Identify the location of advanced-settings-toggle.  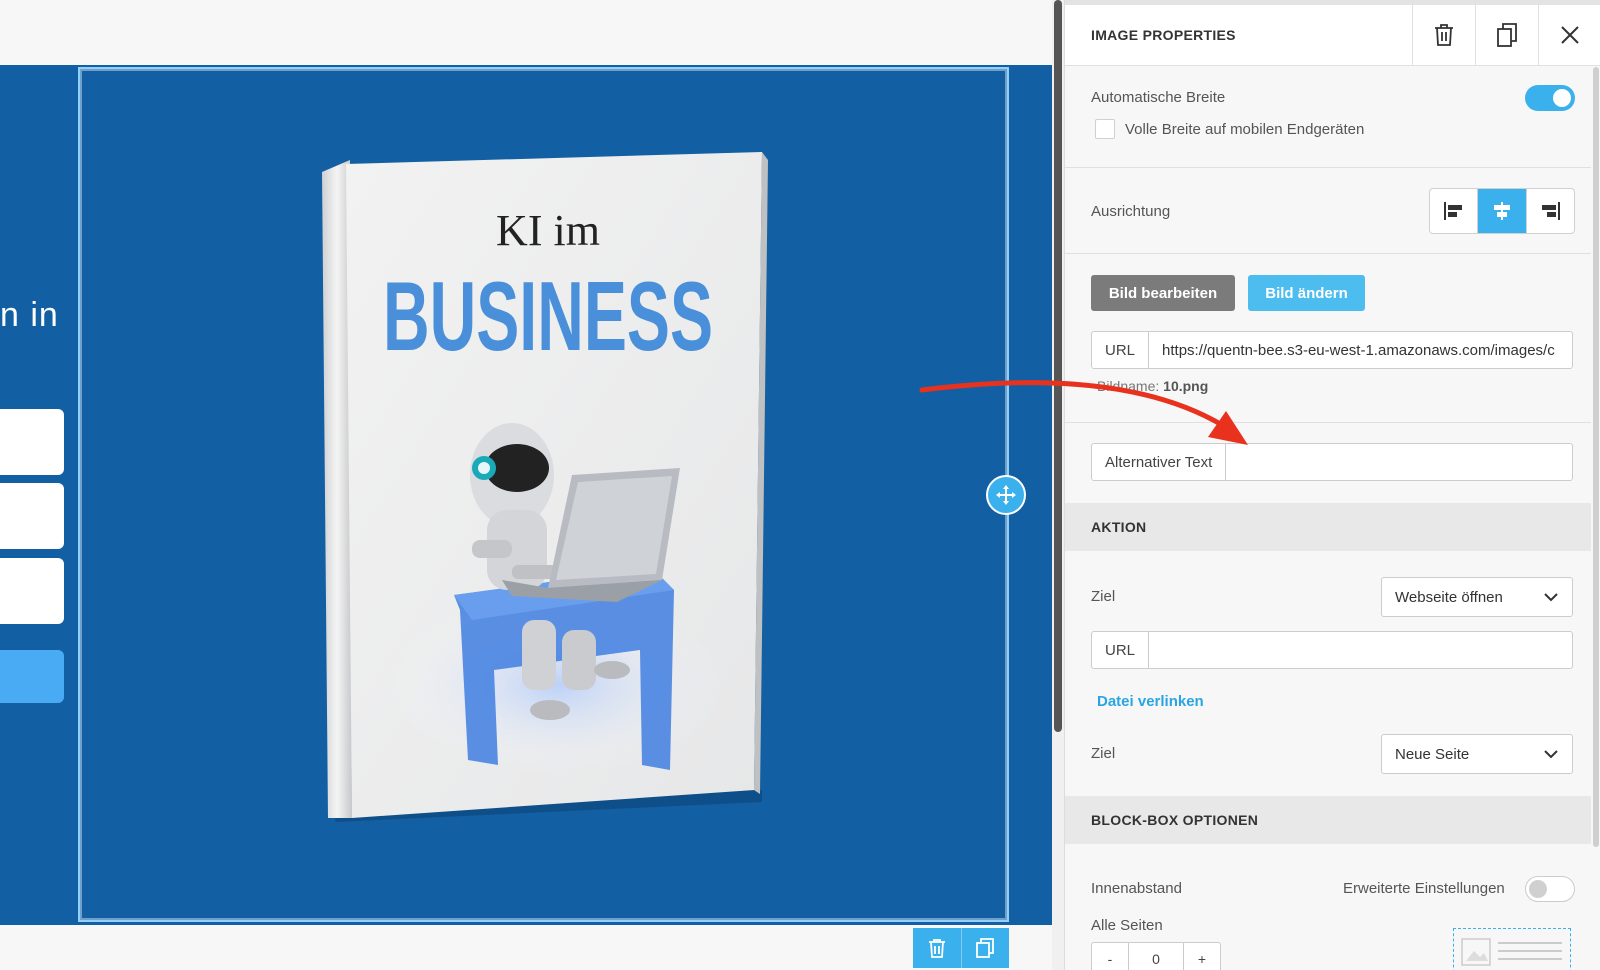
(1550, 889).